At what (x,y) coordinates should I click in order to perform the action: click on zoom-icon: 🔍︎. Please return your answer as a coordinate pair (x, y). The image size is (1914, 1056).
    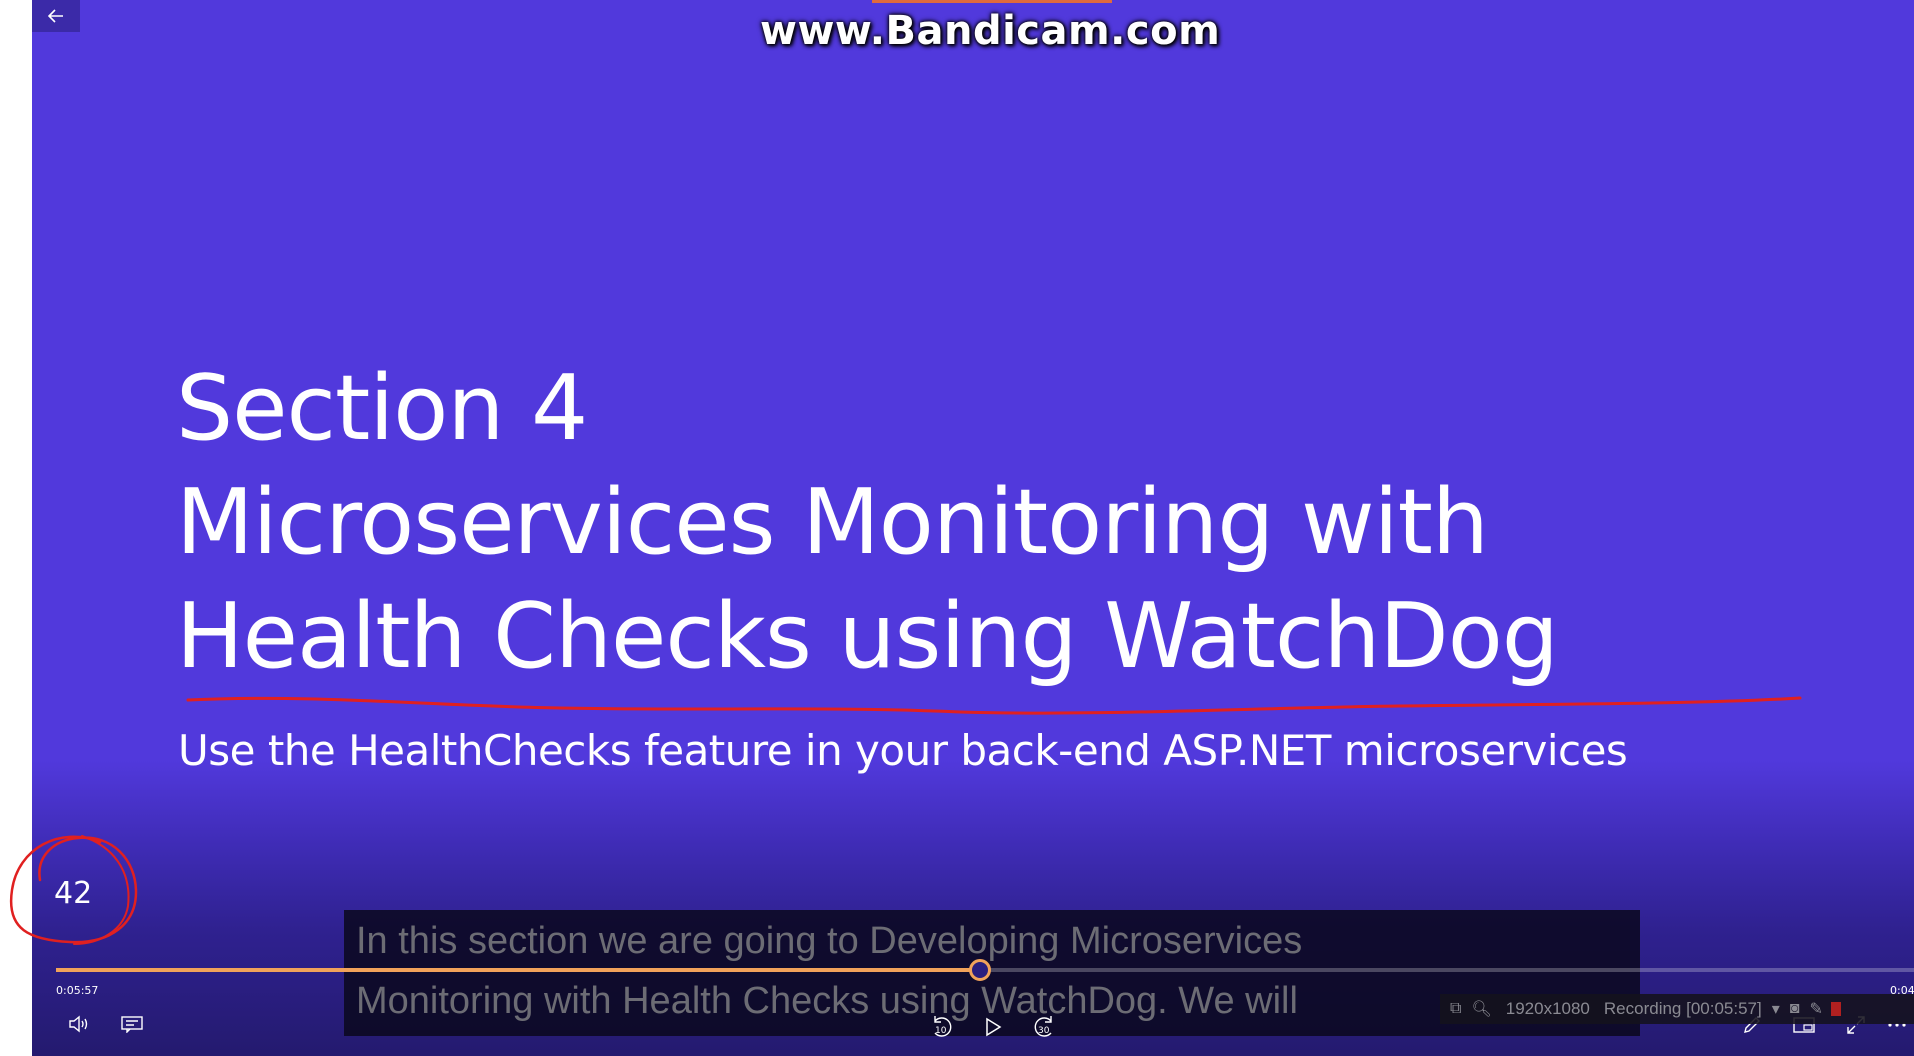
    Looking at the image, I should click on (1481, 1009).